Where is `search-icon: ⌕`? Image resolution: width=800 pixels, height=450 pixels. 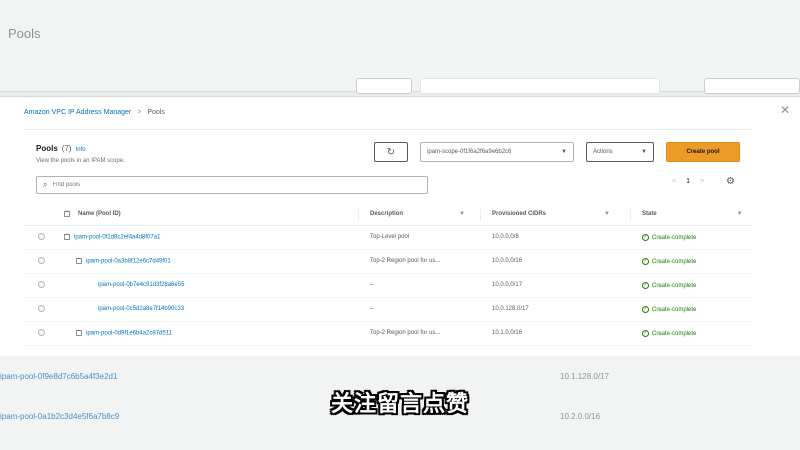
search-icon: ⌕ is located at coordinates (45, 184).